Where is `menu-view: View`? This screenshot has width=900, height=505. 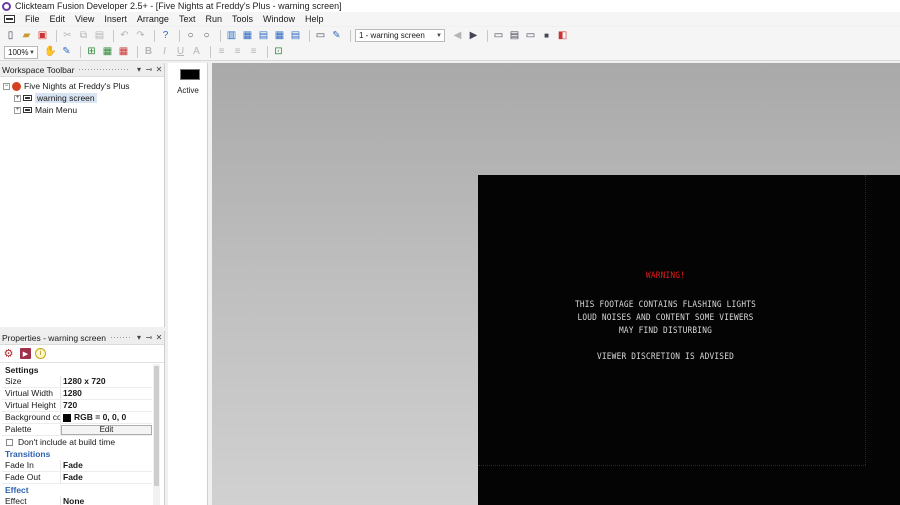 menu-view: View is located at coordinates (84, 19).